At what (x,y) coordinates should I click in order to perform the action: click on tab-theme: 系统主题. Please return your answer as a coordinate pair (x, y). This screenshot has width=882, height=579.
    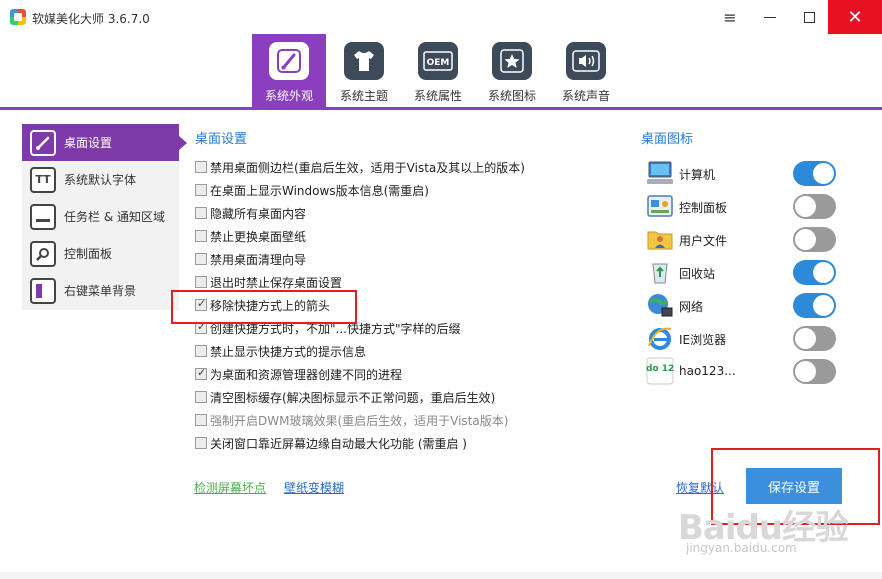
    Looking at the image, I should click on (364, 70).